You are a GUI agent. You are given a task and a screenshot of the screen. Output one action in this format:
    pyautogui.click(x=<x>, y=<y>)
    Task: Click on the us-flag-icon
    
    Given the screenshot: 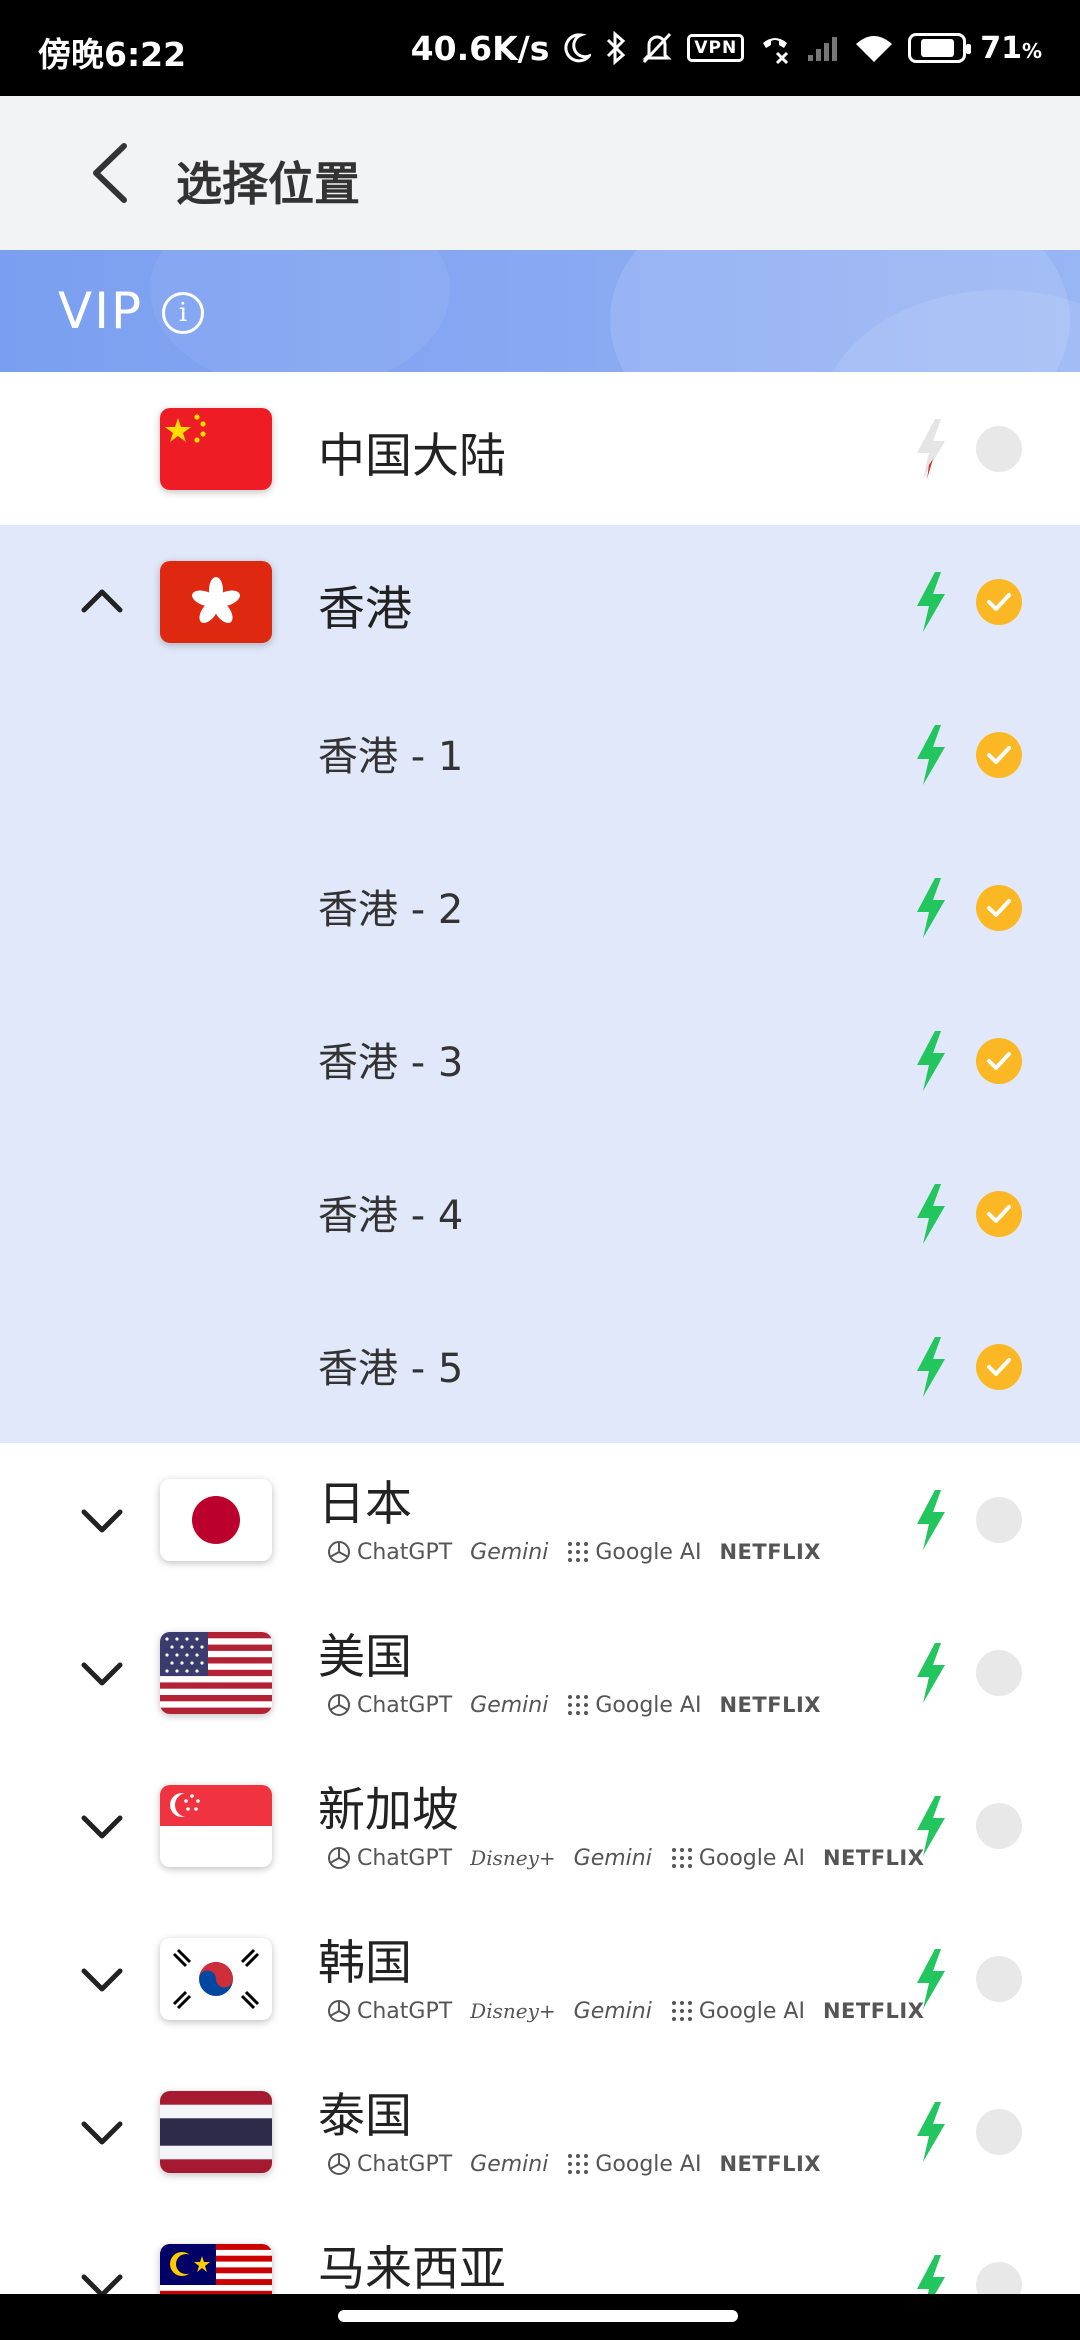 What is the action you would take?
    pyautogui.click(x=216, y=1673)
    